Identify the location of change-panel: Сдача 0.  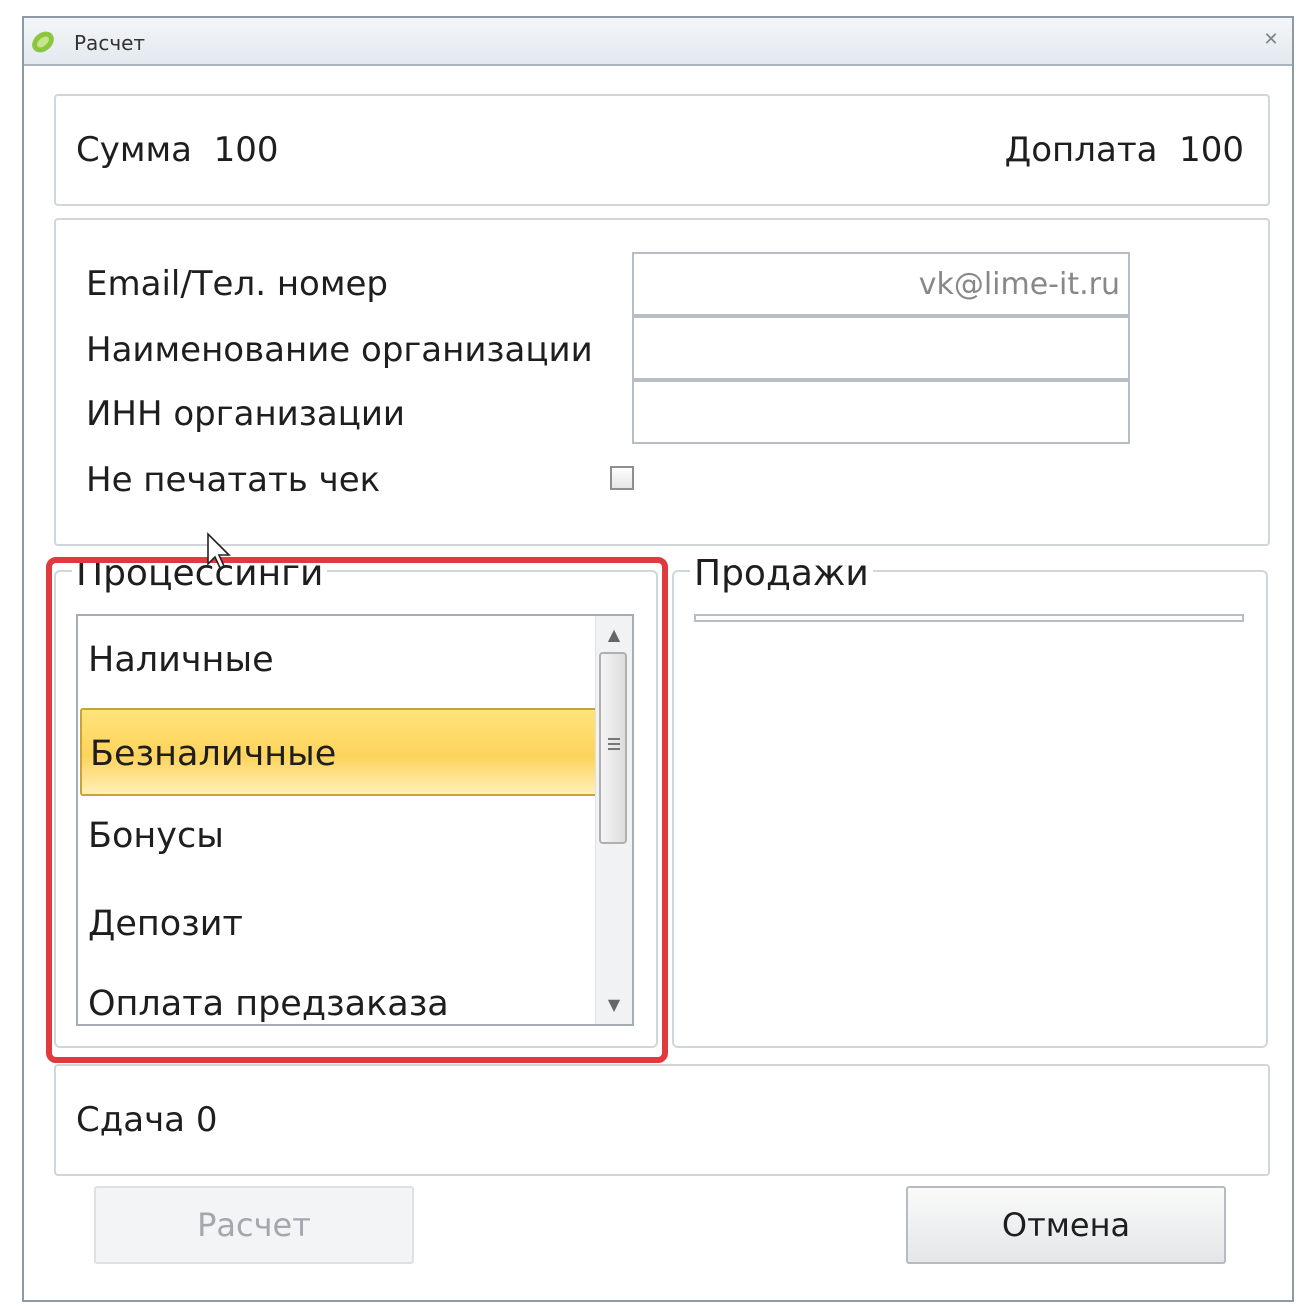
(662, 1120).